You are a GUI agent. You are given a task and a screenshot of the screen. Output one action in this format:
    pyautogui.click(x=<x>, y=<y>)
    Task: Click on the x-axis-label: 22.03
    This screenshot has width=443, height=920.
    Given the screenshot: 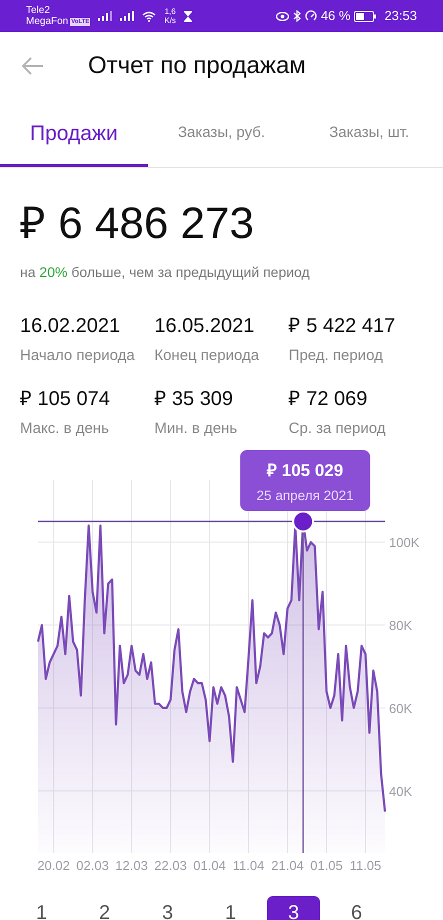 What is the action you would take?
    pyautogui.click(x=170, y=865)
    